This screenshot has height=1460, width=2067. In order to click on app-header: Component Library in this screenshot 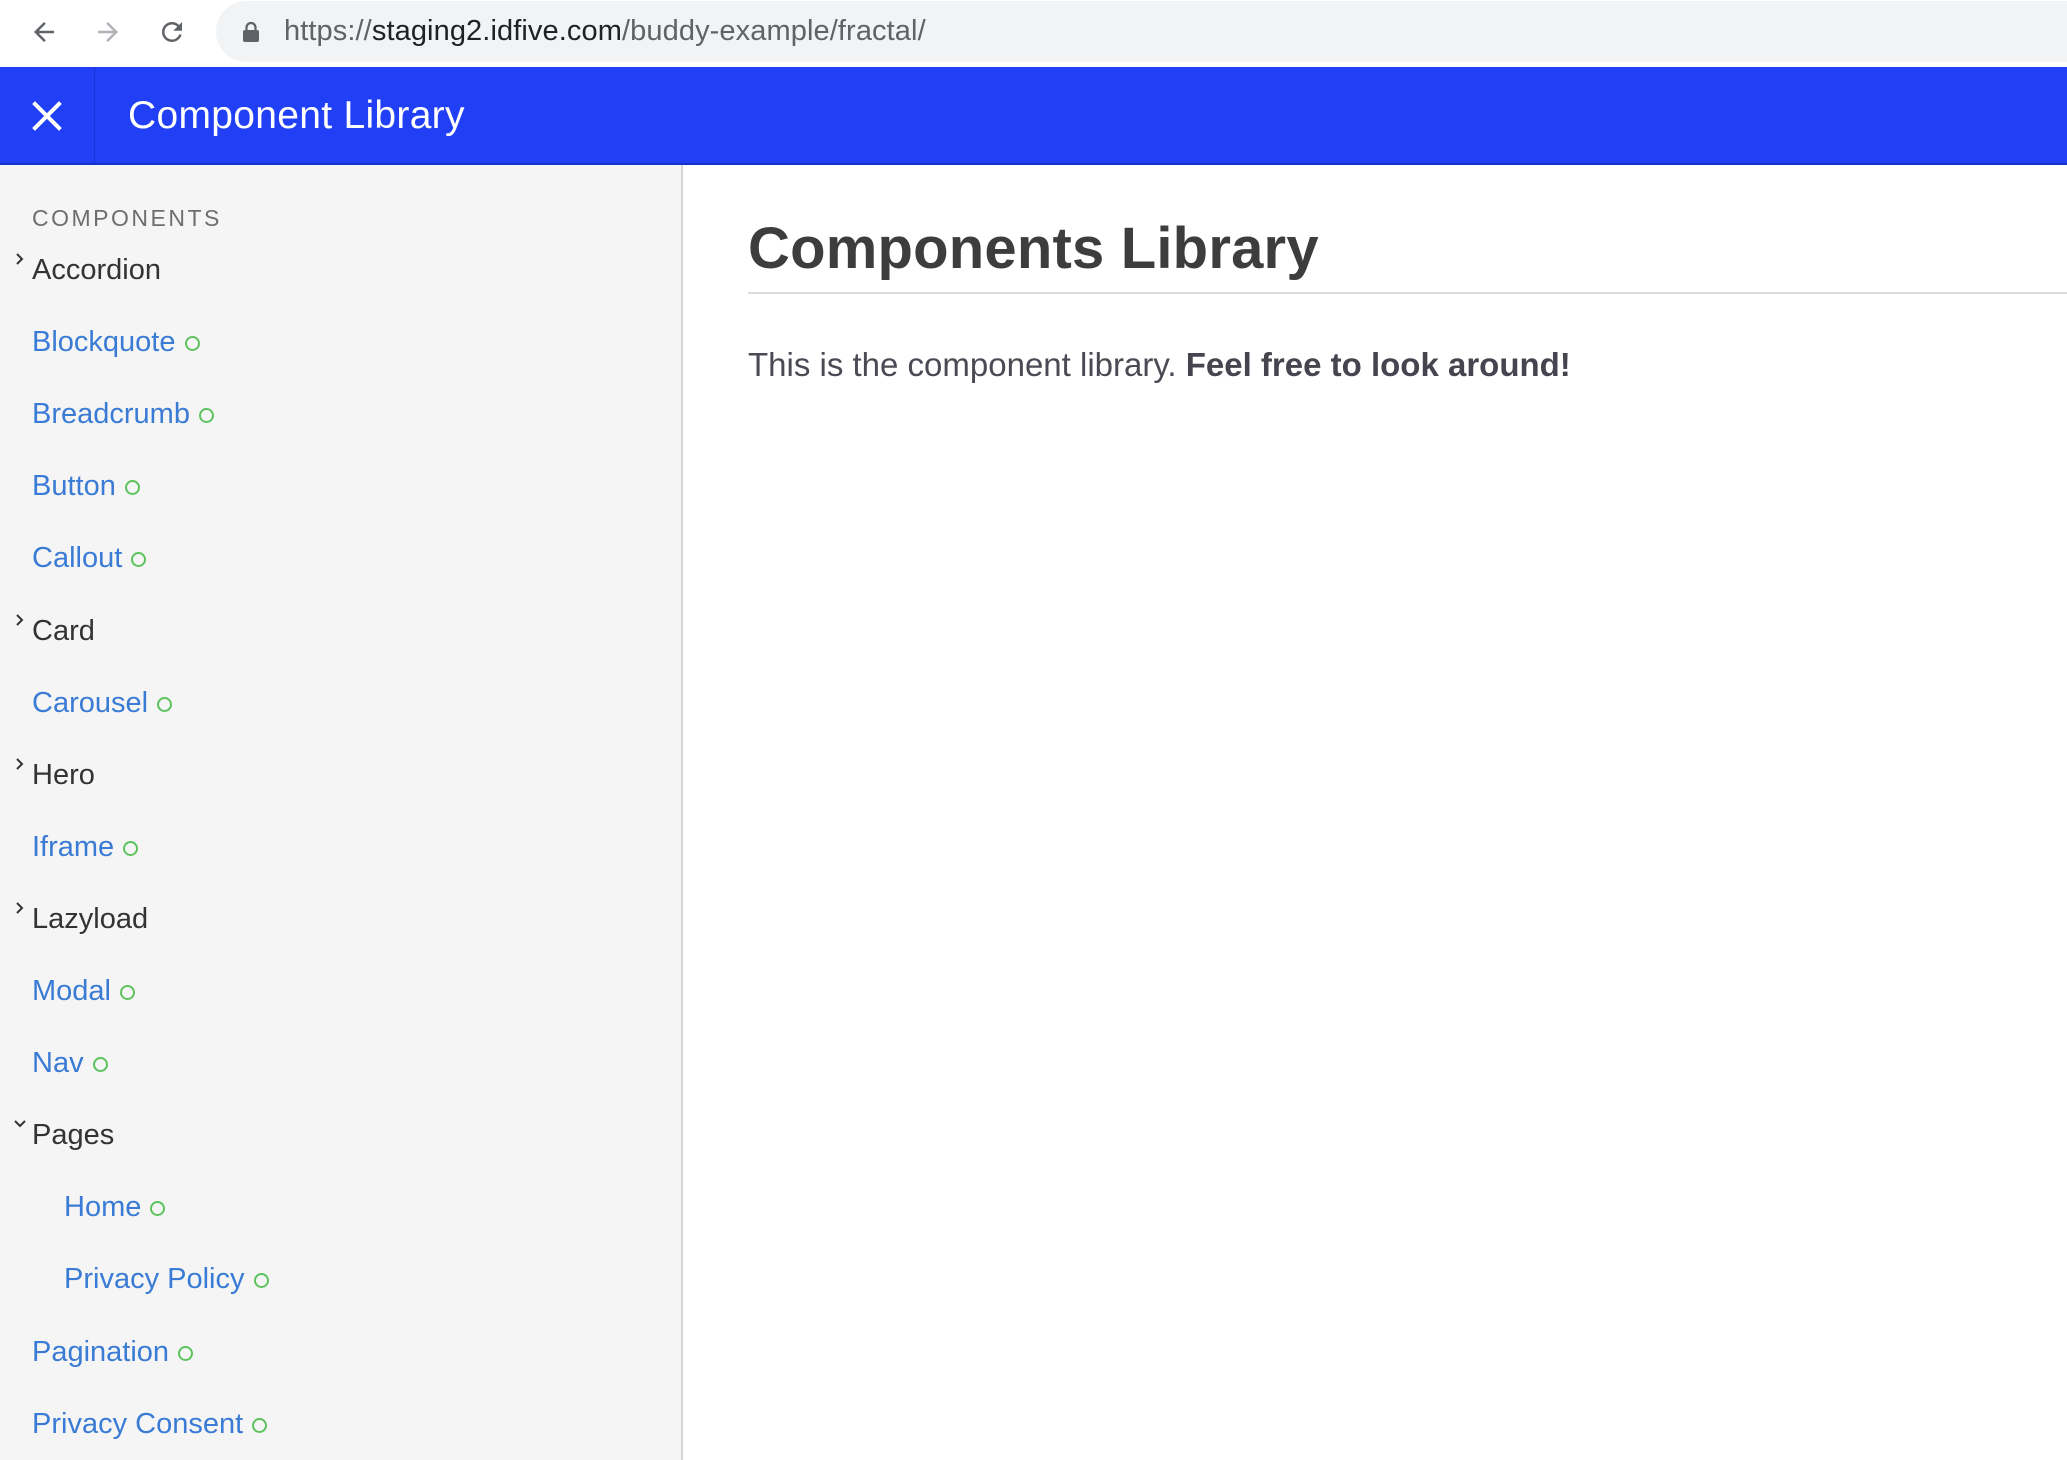, I will do `click(1033, 116)`.